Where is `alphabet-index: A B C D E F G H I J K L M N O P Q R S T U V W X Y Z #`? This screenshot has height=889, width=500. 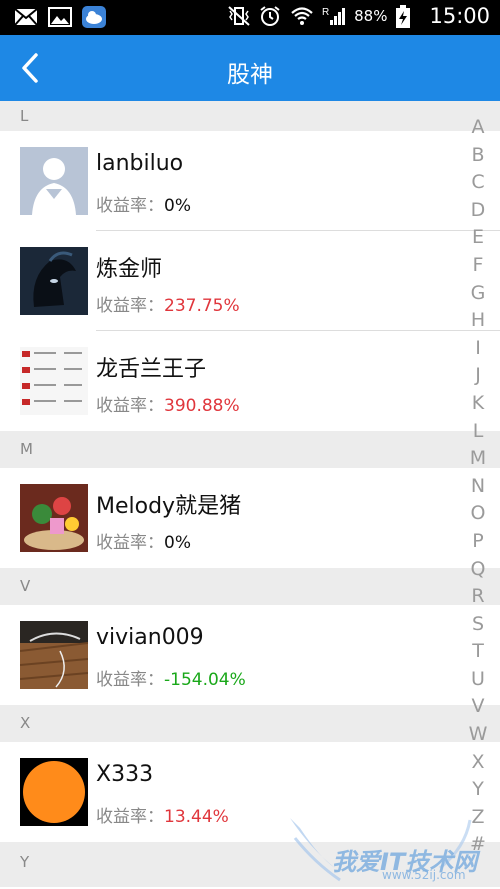 alphabet-index: A B C D E F G H I J K L M N O P Q R S T U V W X Y Z # is located at coordinates (478, 486).